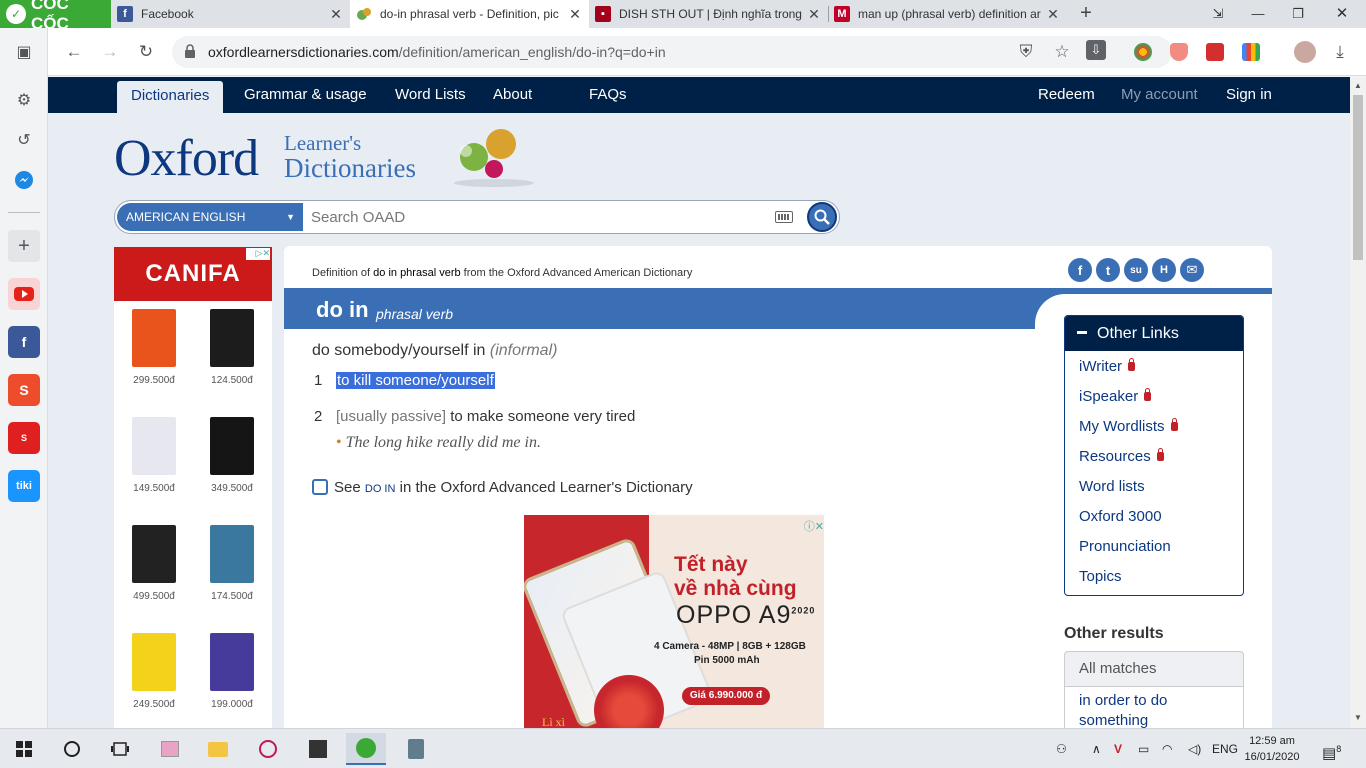  I want to click on extension-grid-icon, so click(1251, 52).